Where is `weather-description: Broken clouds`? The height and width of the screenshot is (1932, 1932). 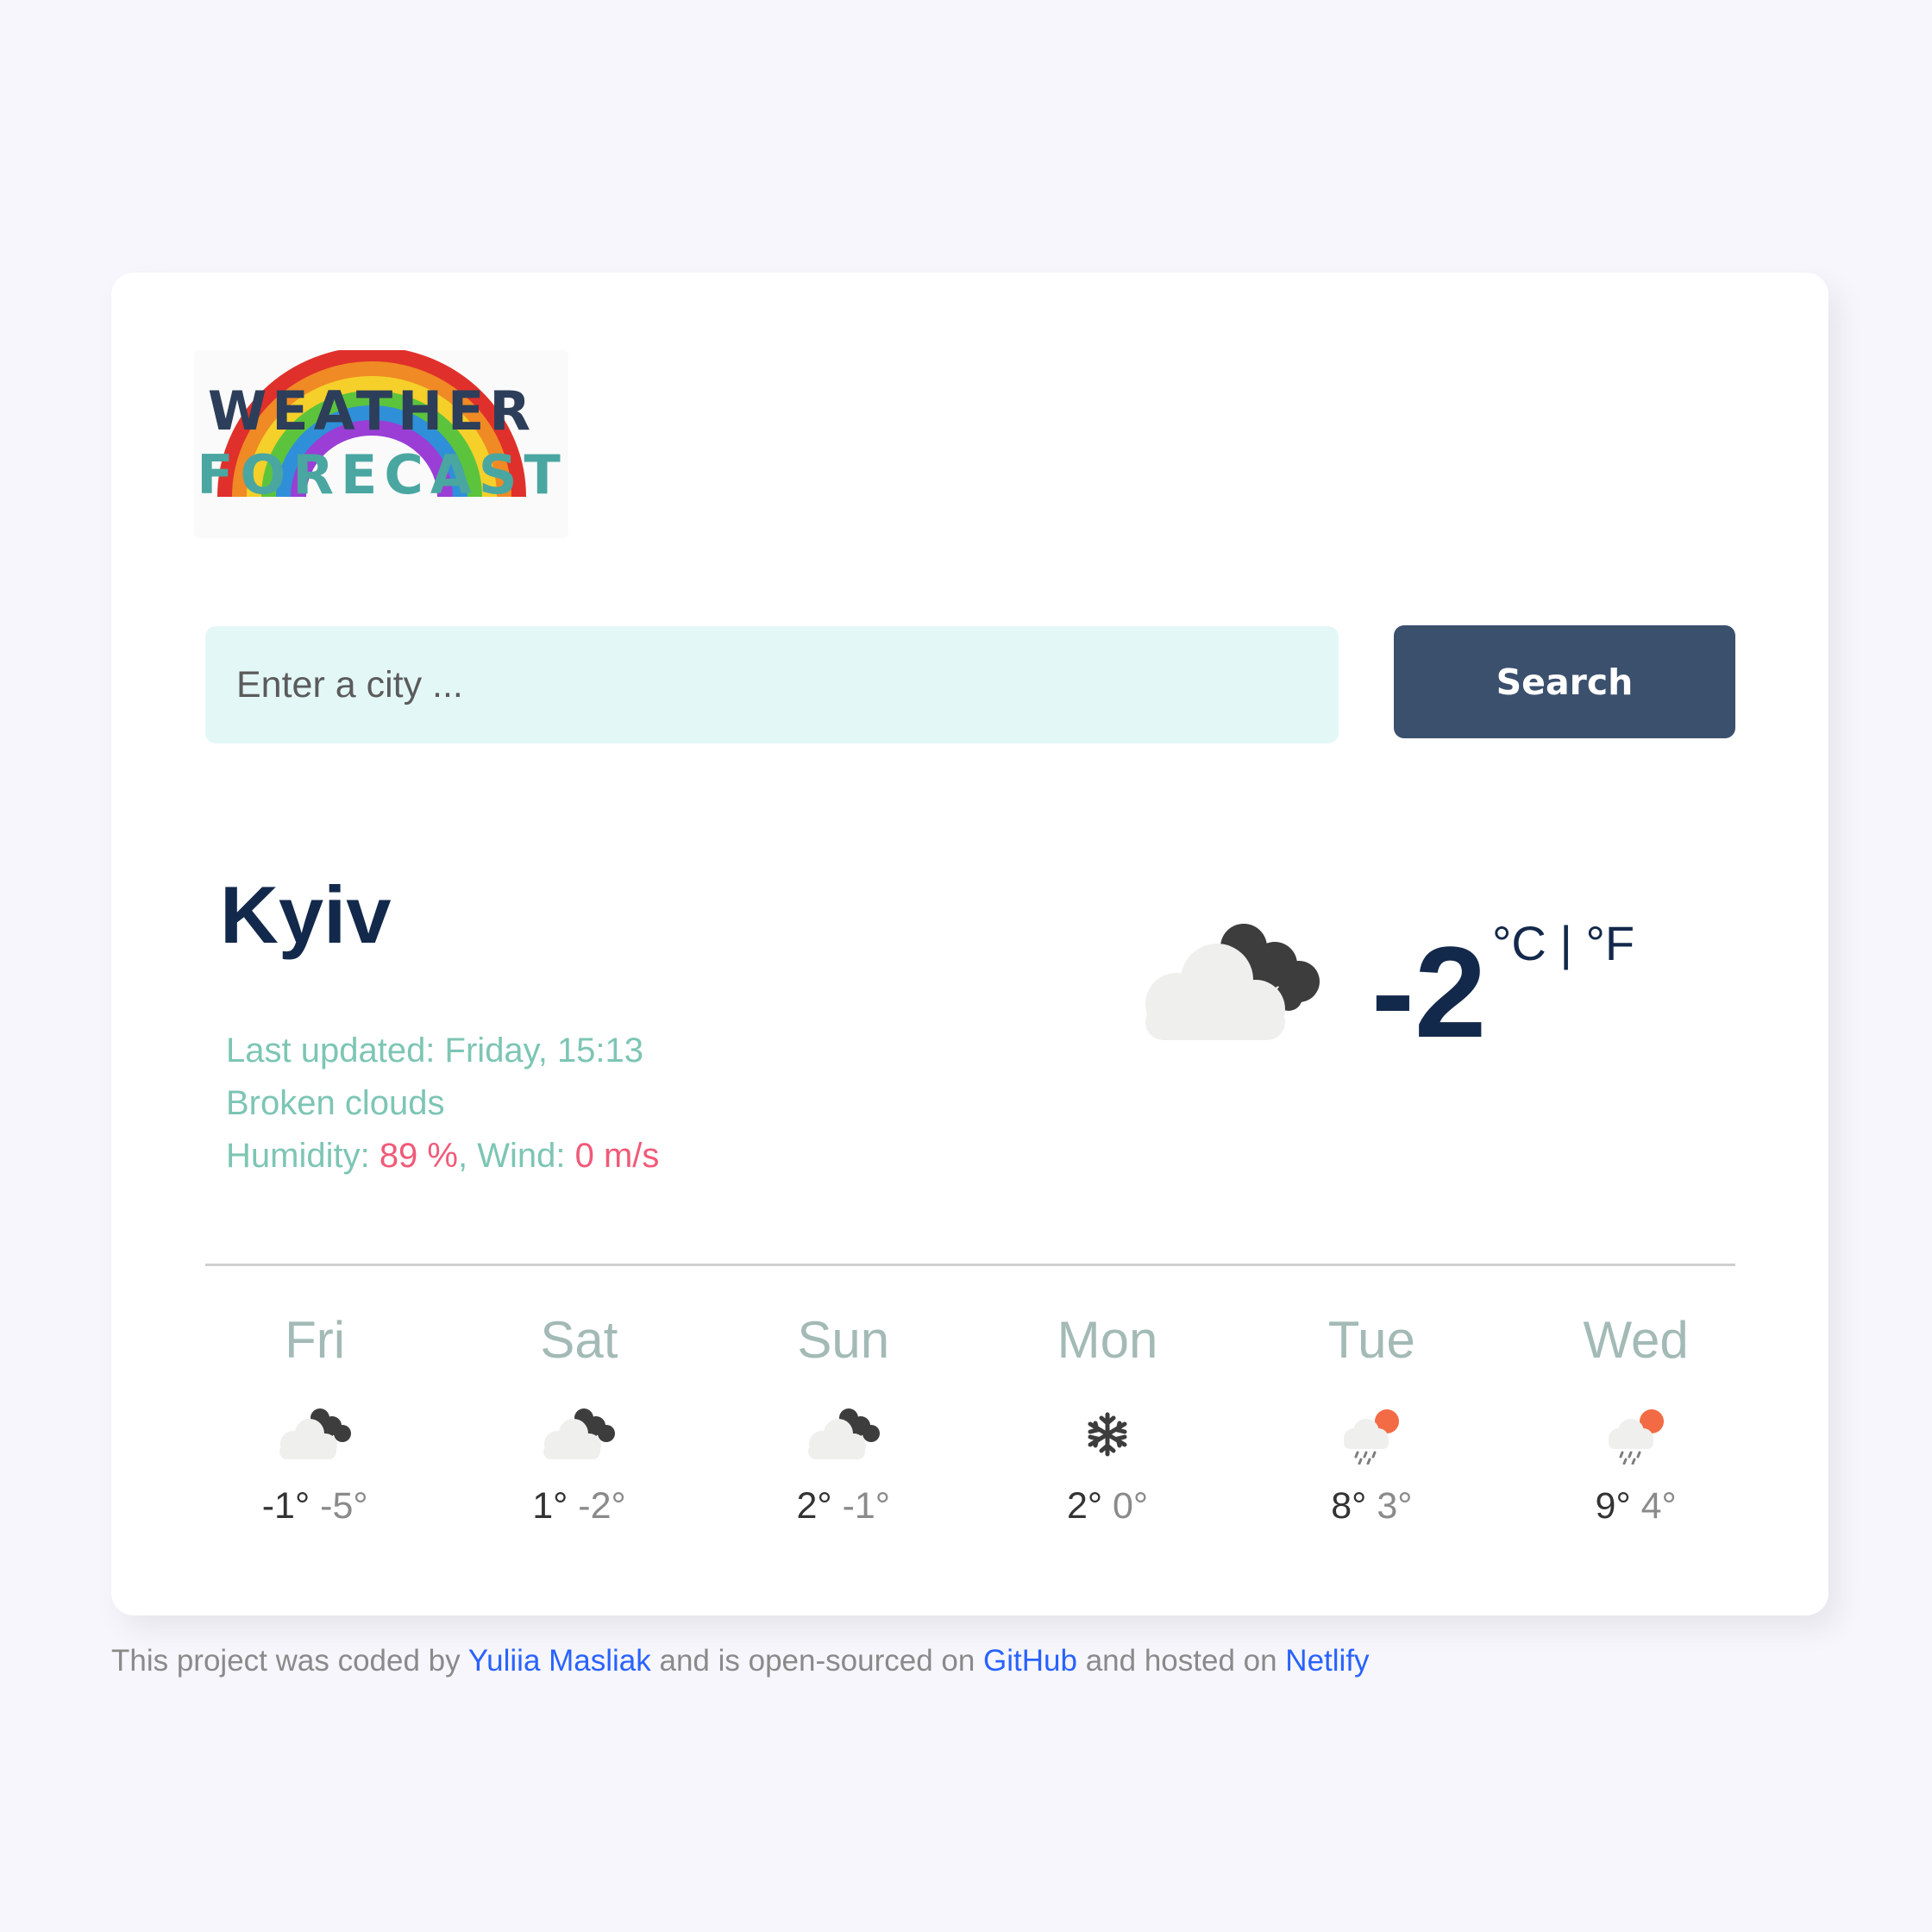
weather-description: Broken clouds is located at coordinates (335, 1103).